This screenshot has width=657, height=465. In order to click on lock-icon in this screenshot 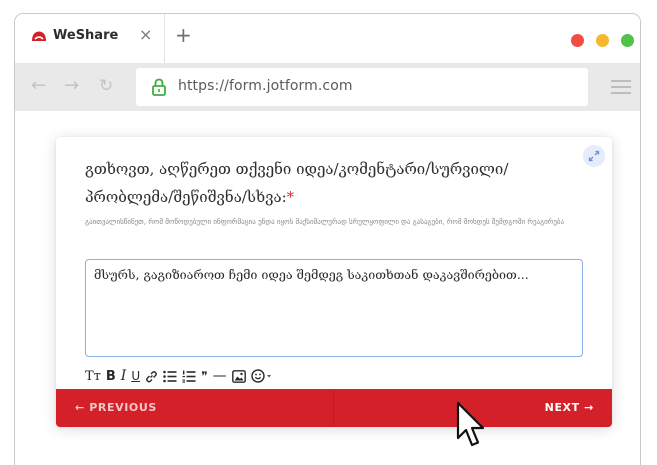, I will do `click(159, 87)`.